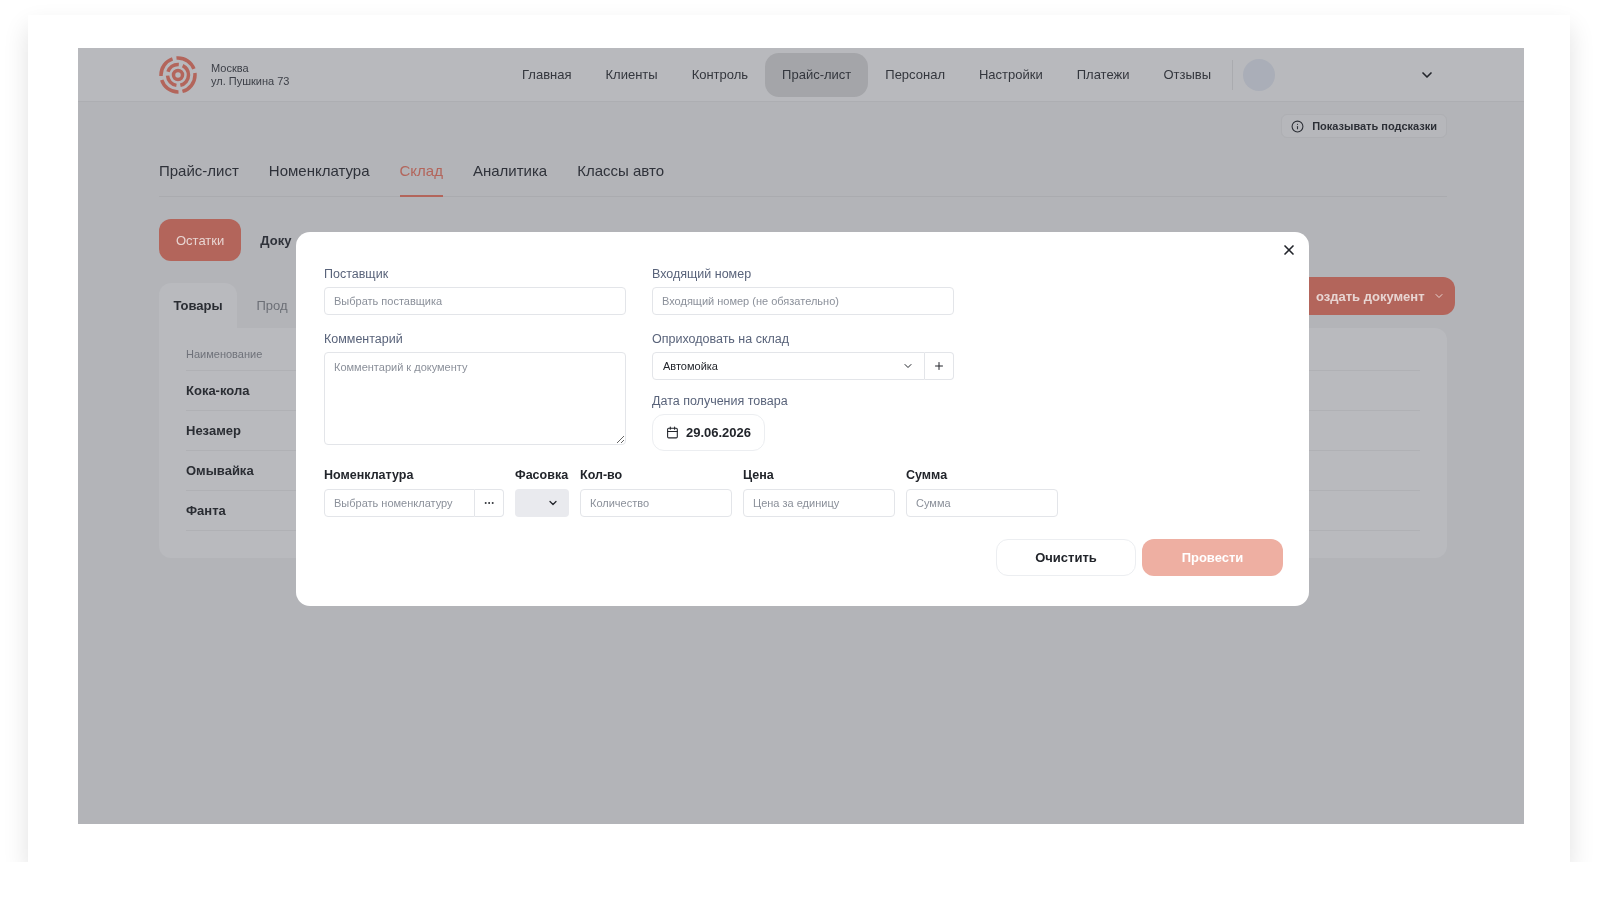  What do you see at coordinates (1187, 74) in the screenshot?
I see `nav-link: Отзывы` at bounding box center [1187, 74].